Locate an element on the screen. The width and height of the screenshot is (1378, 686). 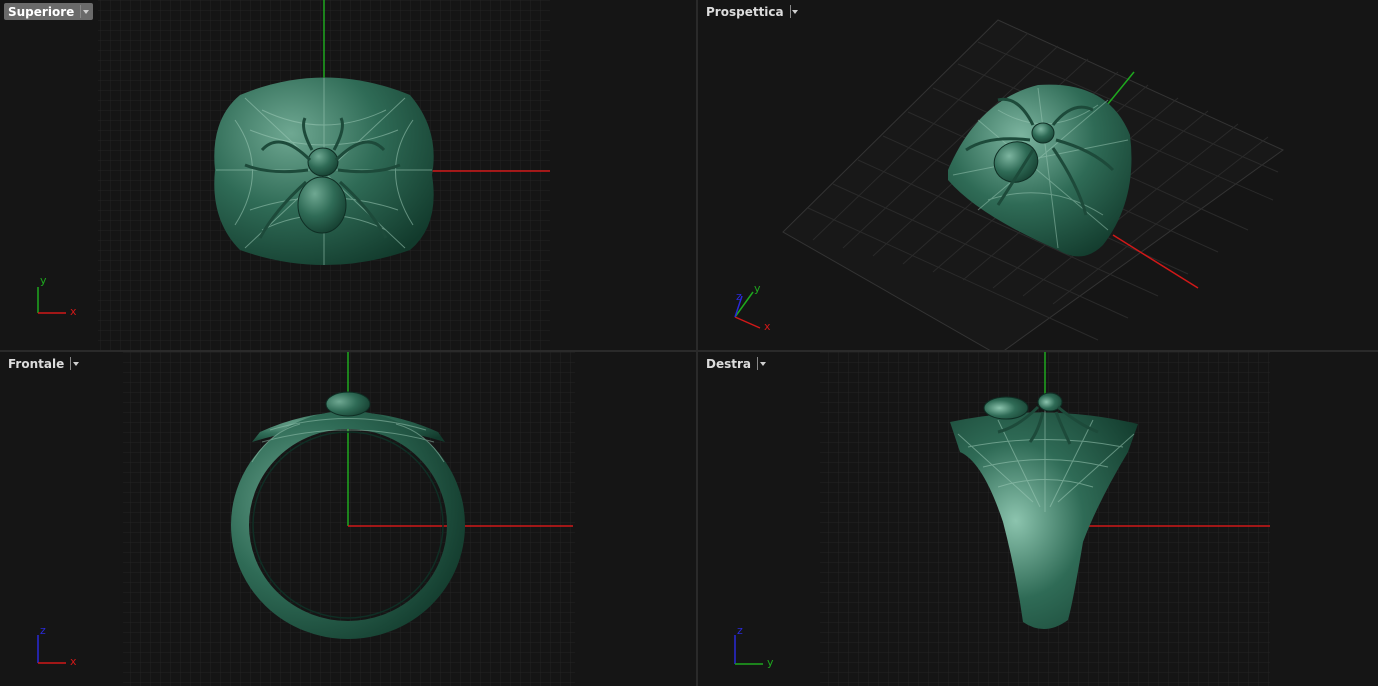
viewport-title-top: Superiore is located at coordinates (49, 11).